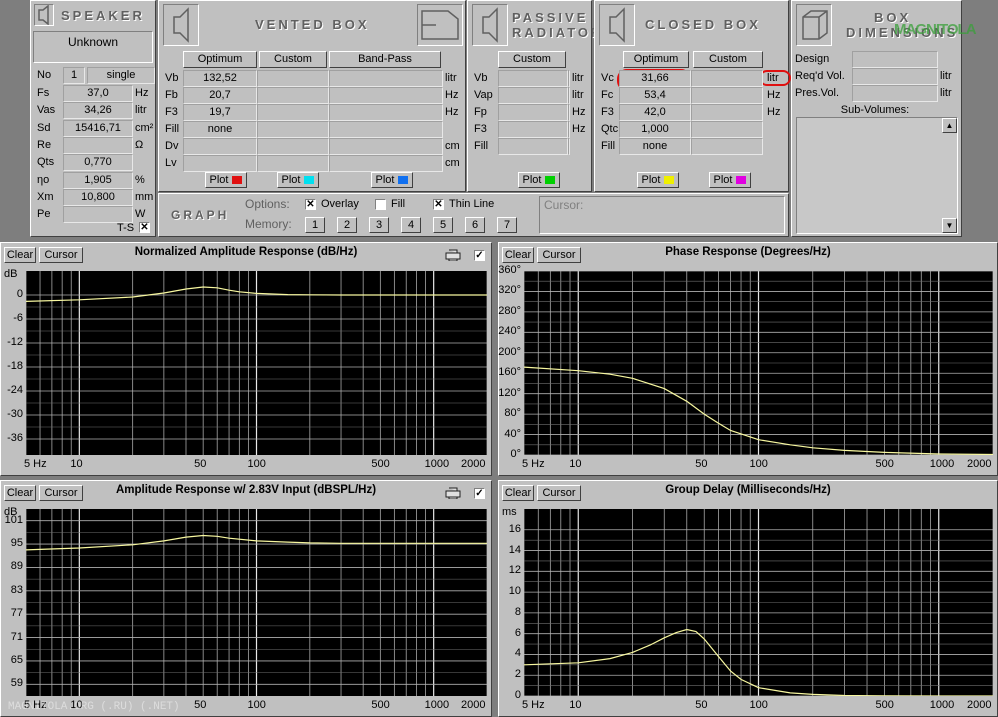  I want to click on vented-row-cell: 20,7, so click(220, 95).